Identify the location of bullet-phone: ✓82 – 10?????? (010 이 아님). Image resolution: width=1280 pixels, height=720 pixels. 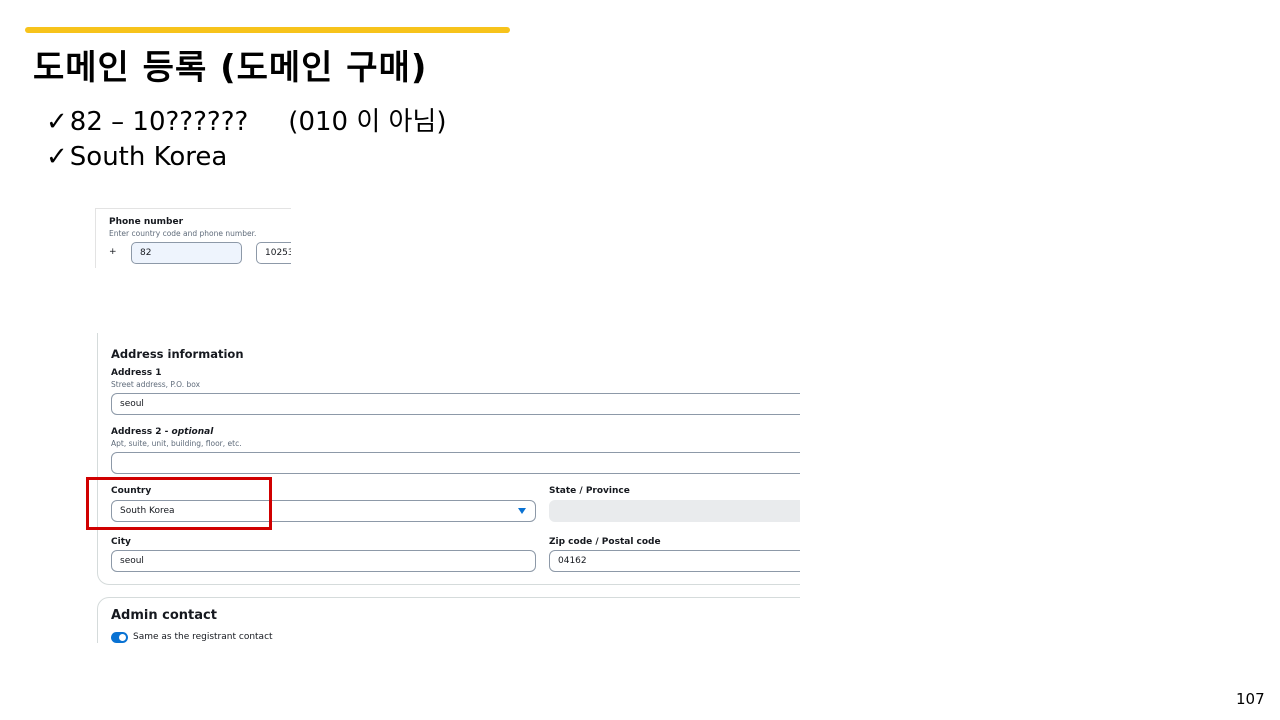
(246, 119).